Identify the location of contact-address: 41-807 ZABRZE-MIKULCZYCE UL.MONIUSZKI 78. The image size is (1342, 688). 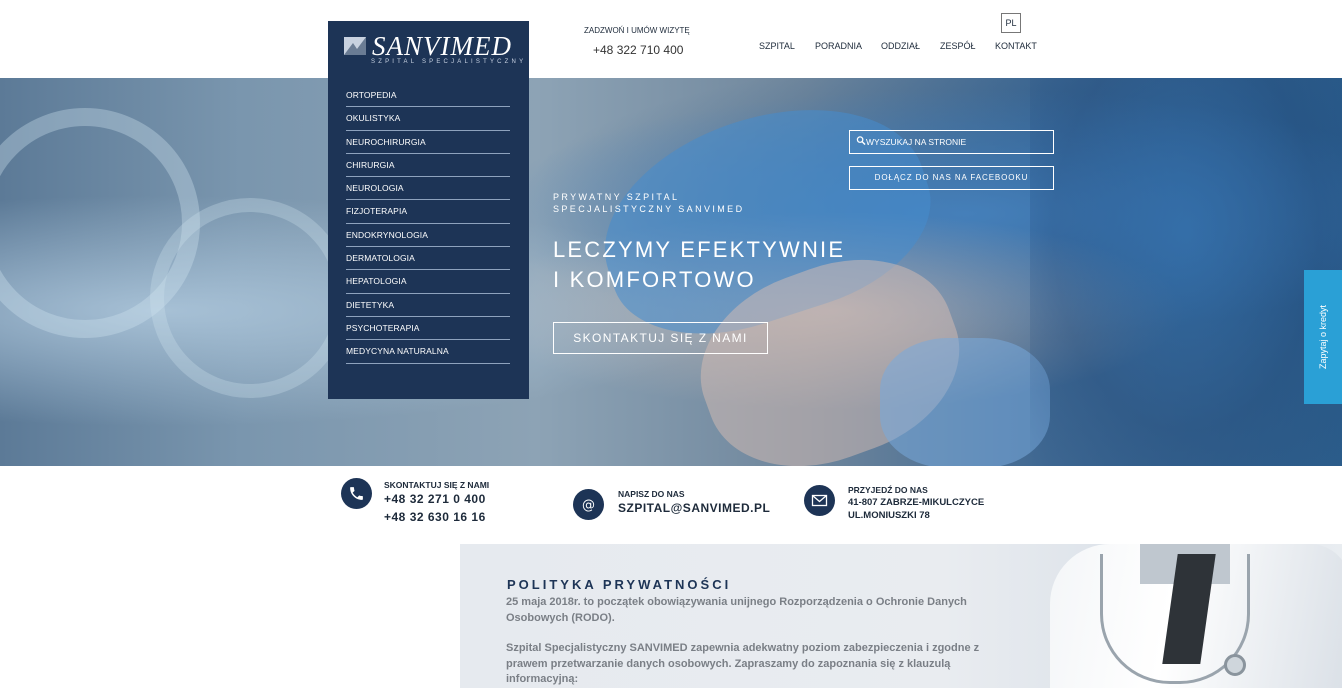
(916, 509).